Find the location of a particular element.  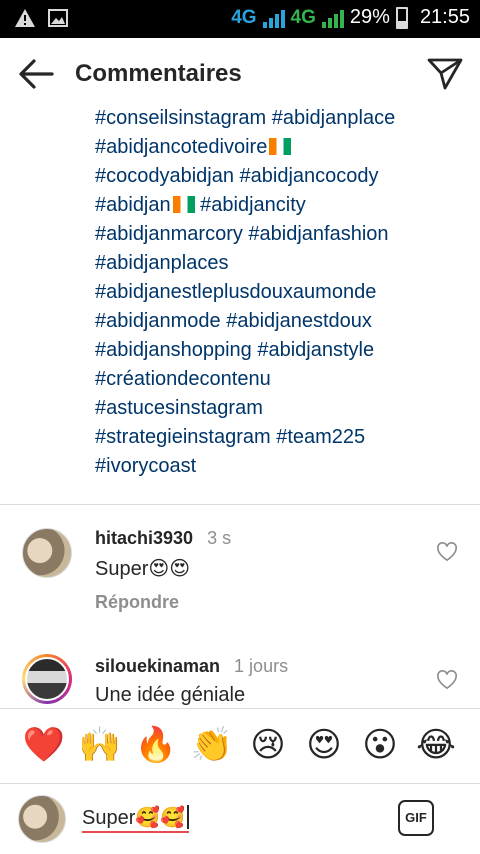

emoji-heart-eyes: 😍 is located at coordinates (324, 745).